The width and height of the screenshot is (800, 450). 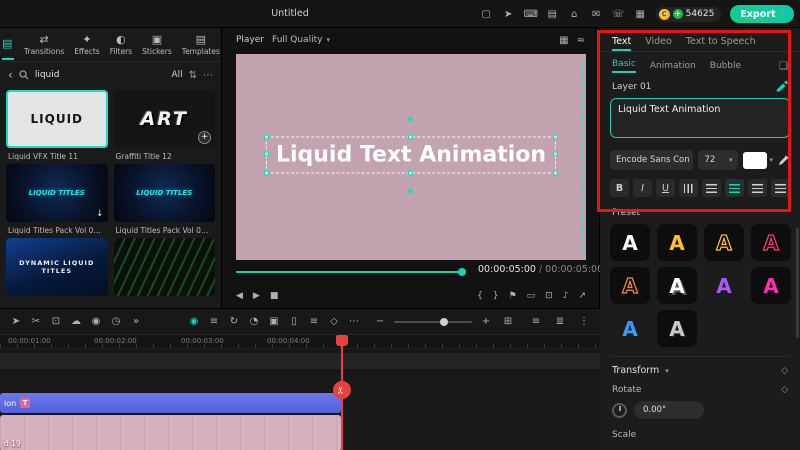 What do you see at coordinates (640, 14) in the screenshot?
I see `apps-icon: ▦` at bounding box center [640, 14].